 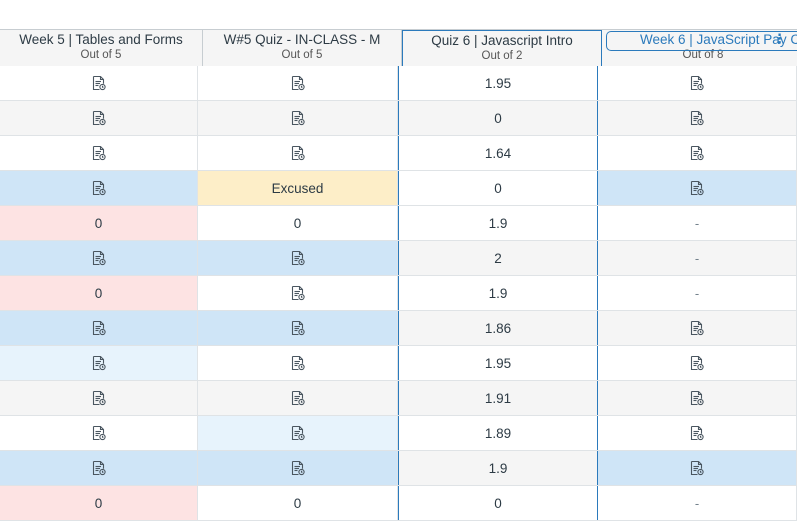 What do you see at coordinates (498, 433) in the screenshot?
I see `grade-cell: 1.89` at bounding box center [498, 433].